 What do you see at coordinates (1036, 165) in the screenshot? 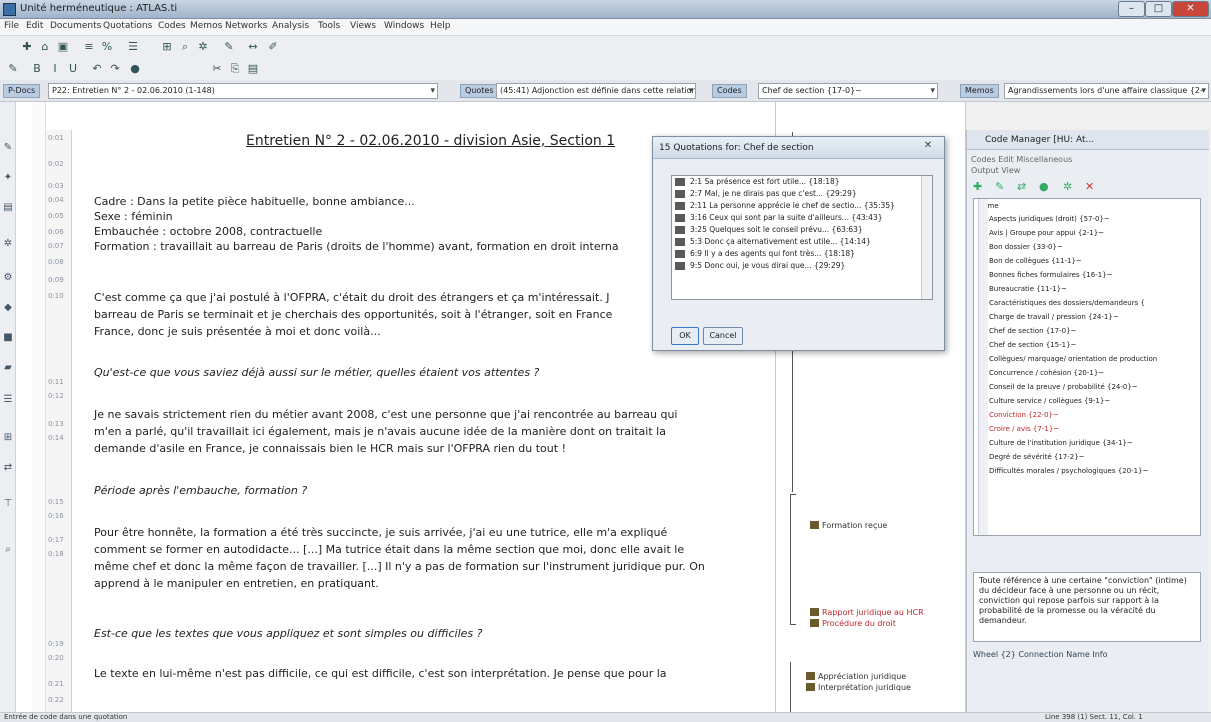
I see `code-manager-menu: Codes Edit Miscellaneous Output View` at bounding box center [1036, 165].